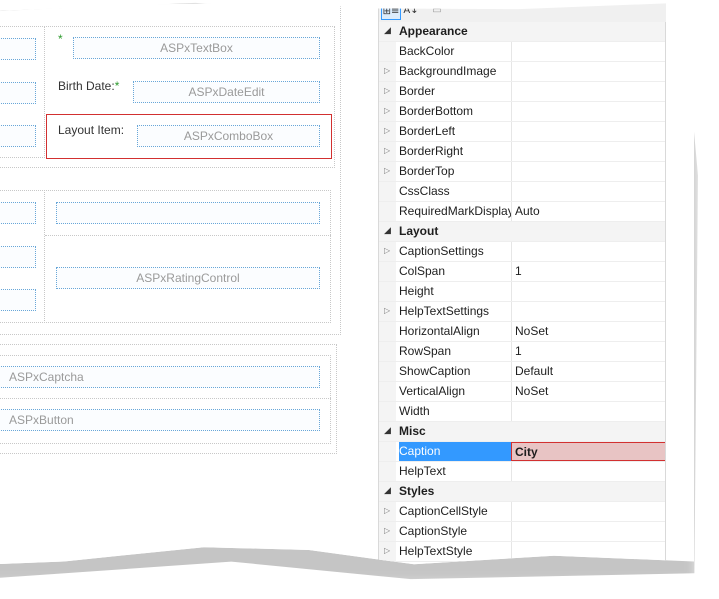 The height and width of the screenshot is (599, 719). I want to click on property-row: BackColor, so click(522, 52).